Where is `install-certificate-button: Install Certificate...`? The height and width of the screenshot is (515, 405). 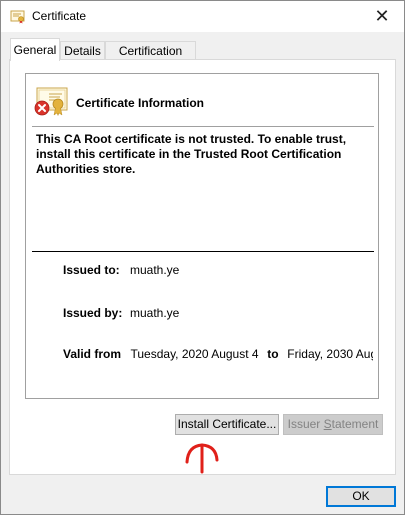
install-certificate-button: Install Certificate... is located at coordinates (227, 424).